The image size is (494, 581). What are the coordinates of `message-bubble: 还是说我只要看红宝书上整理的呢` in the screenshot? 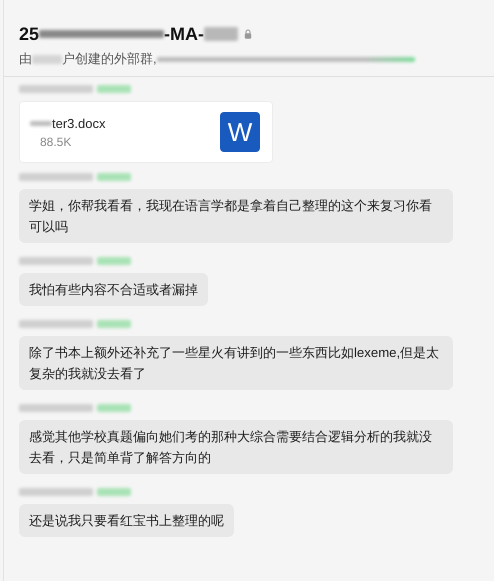 It's located at (126, 520).